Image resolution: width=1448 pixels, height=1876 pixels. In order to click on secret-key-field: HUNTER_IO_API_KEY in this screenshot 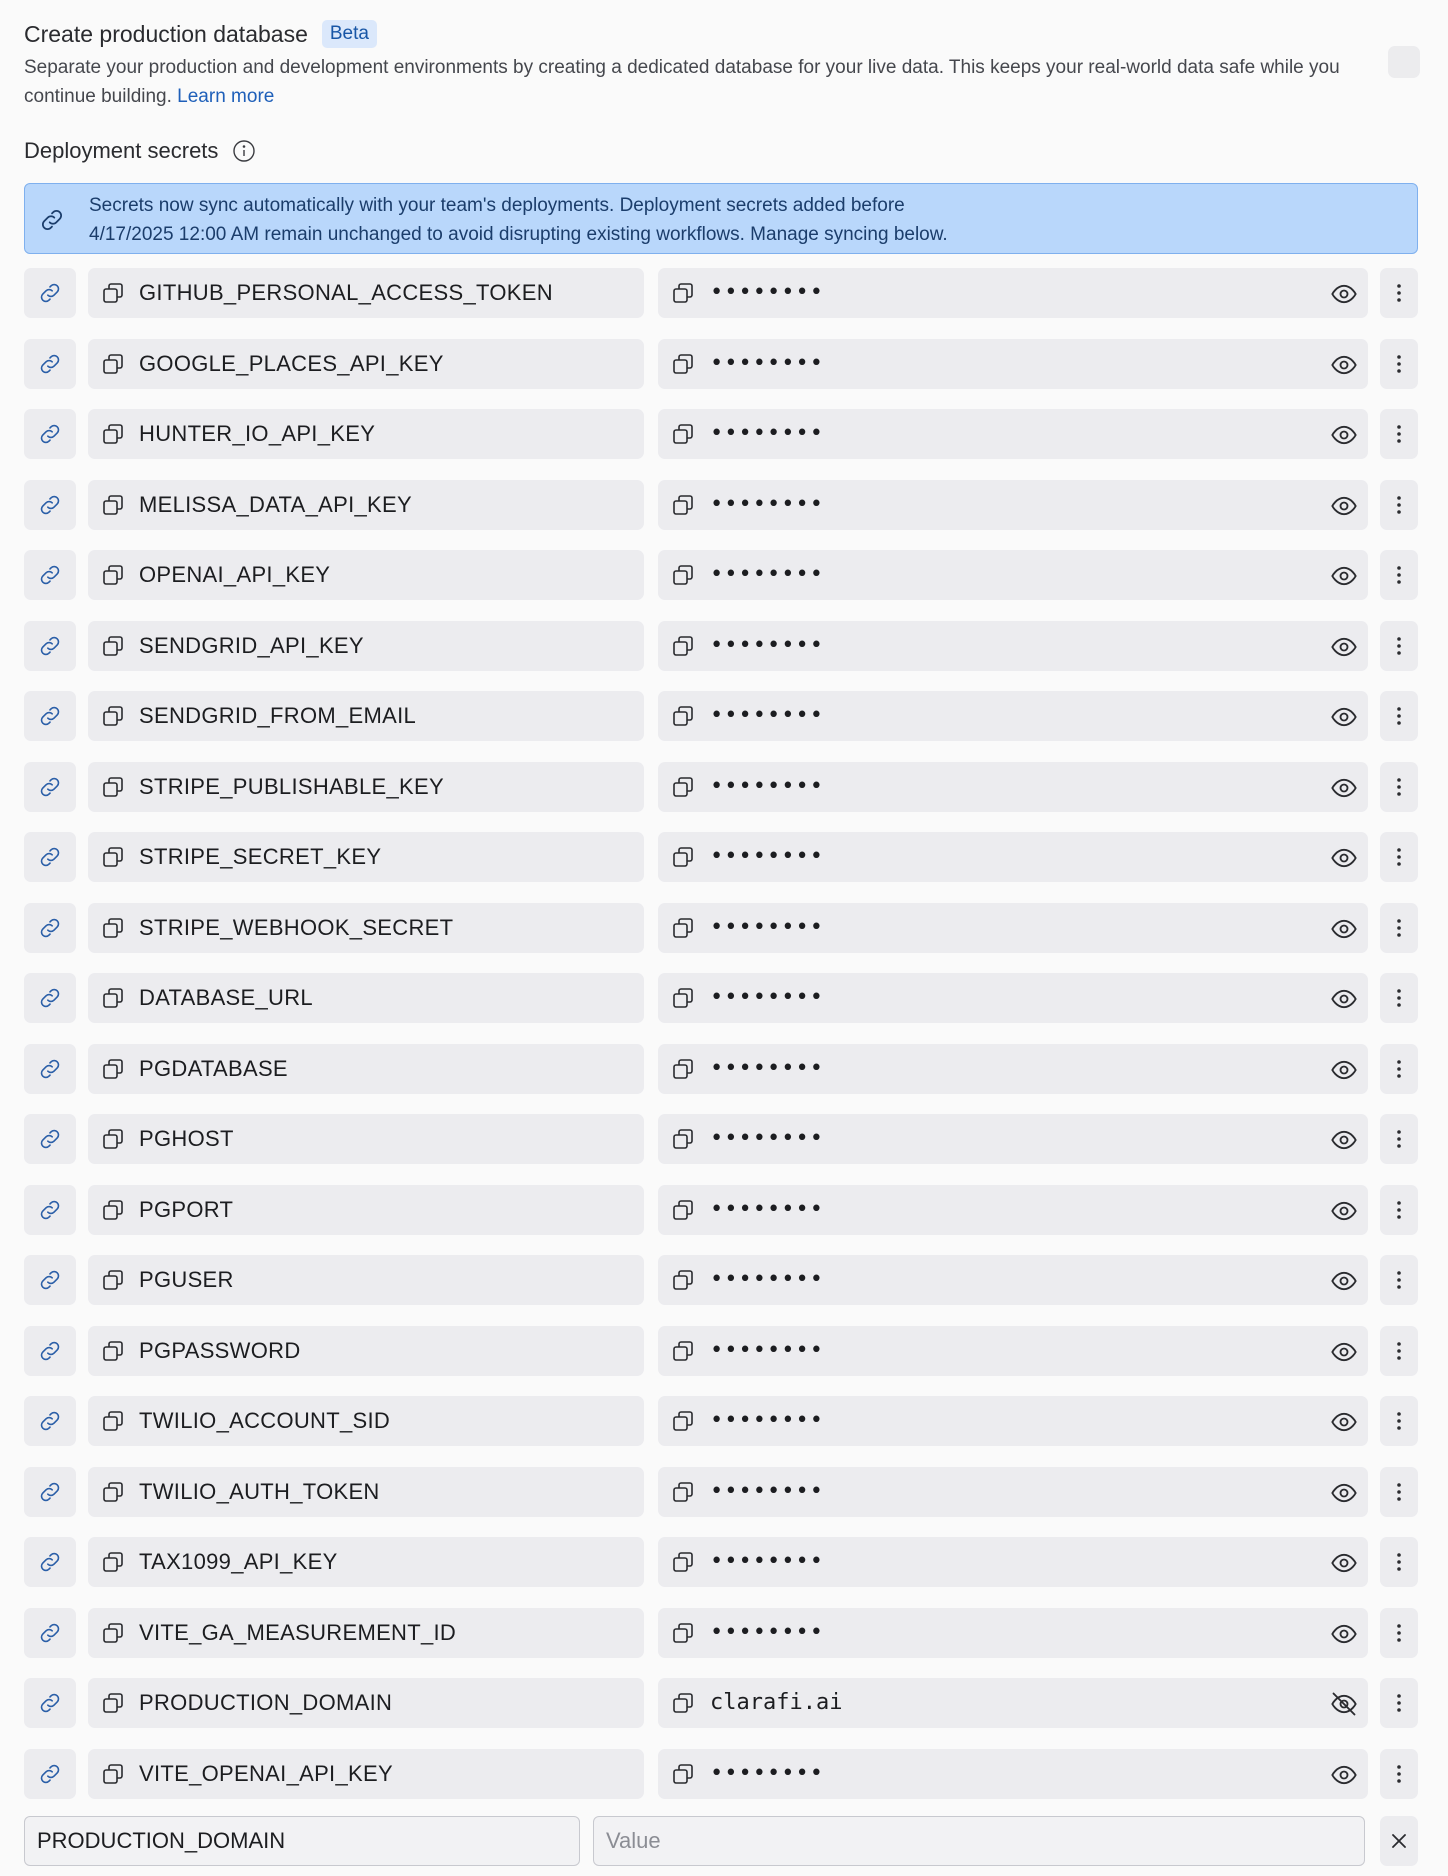, I will do `click(366, 434)`.